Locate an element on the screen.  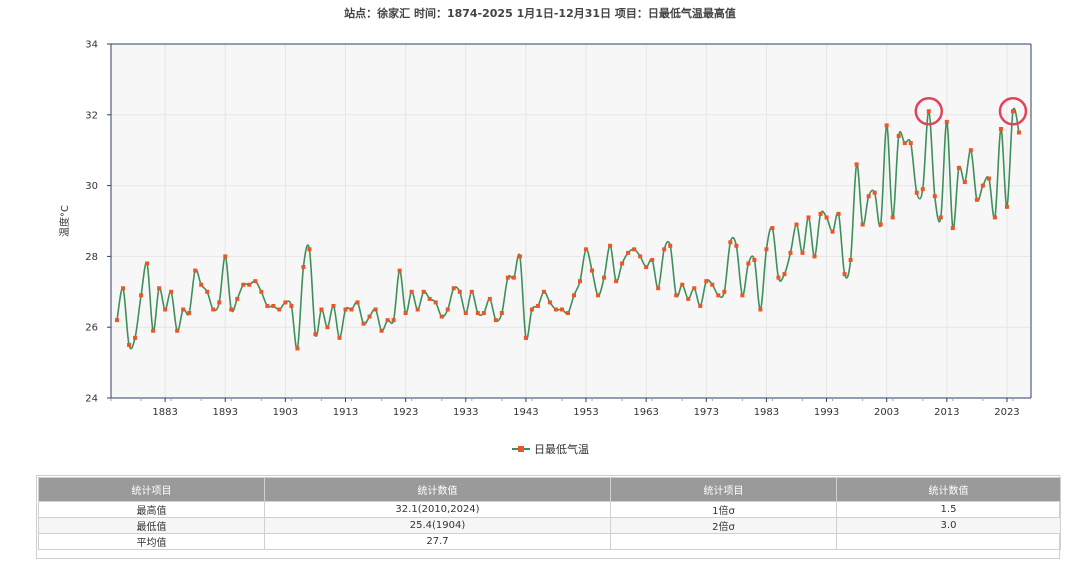
y-tick-label: 28 is located at coordinates (91, 257).